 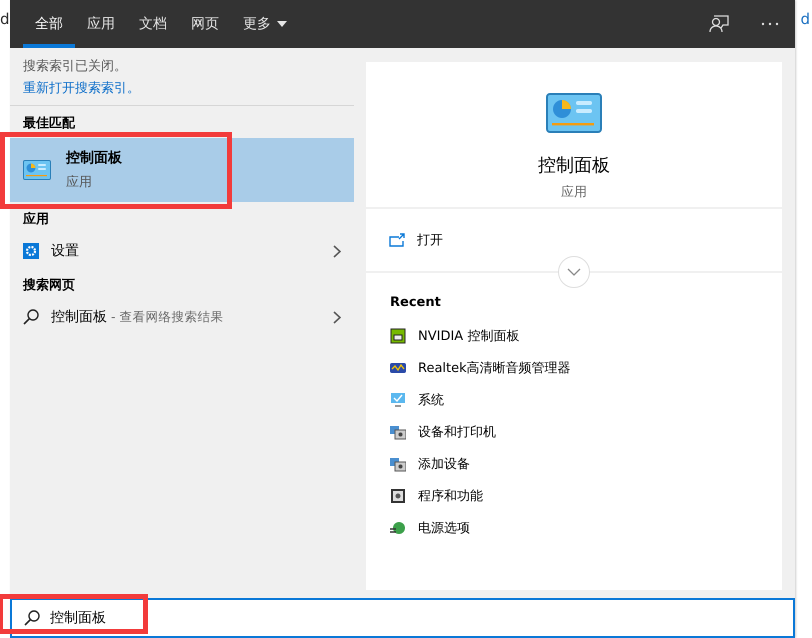 What do you see at coordinates (205, 24) in the screenshot?
I see `tab: 网页` at bounding box center [205, 24].